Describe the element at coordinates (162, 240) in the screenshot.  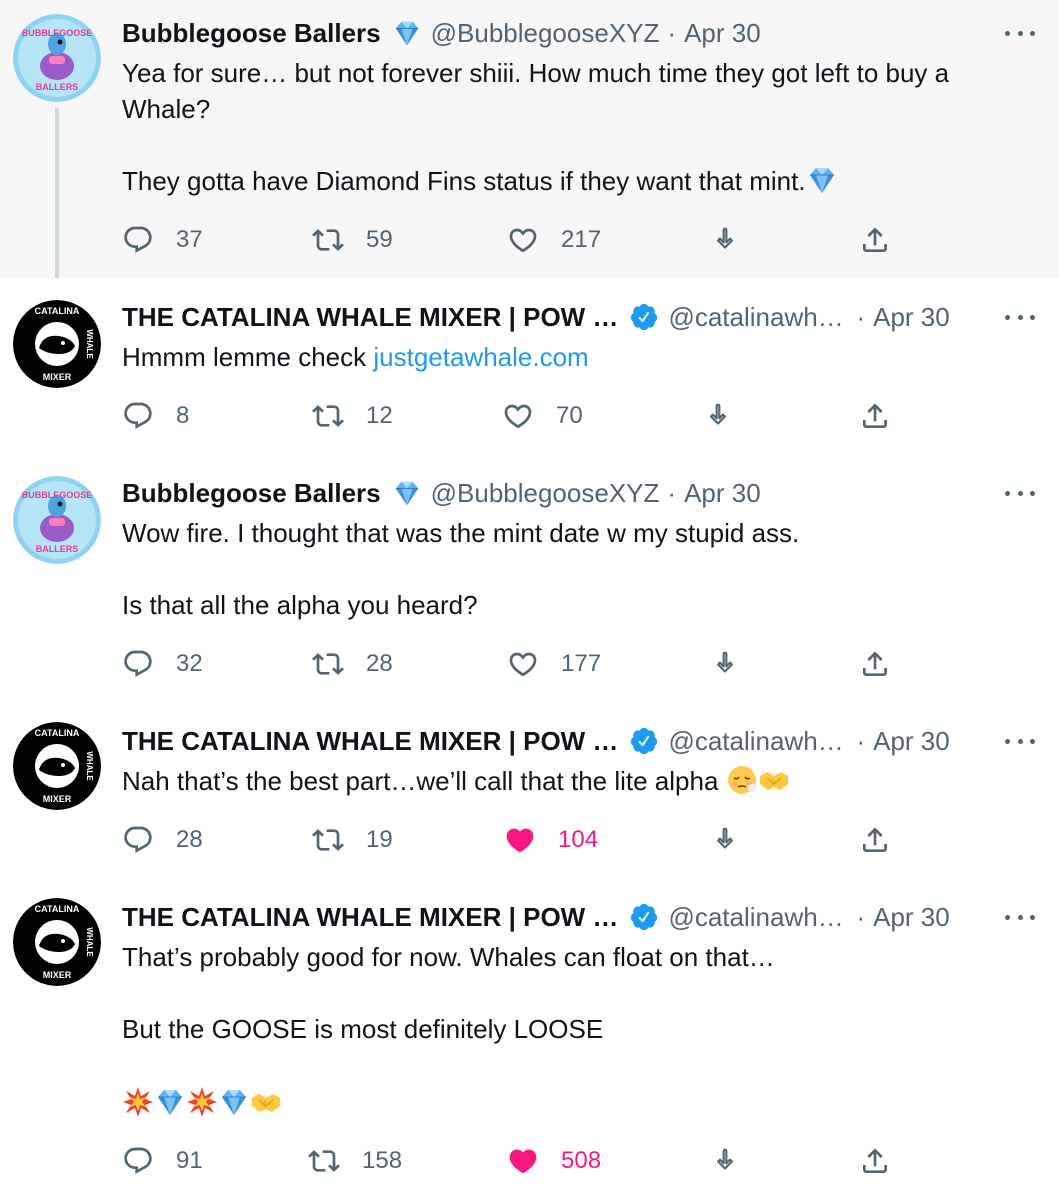
I see `reply-button: 37` at that location.